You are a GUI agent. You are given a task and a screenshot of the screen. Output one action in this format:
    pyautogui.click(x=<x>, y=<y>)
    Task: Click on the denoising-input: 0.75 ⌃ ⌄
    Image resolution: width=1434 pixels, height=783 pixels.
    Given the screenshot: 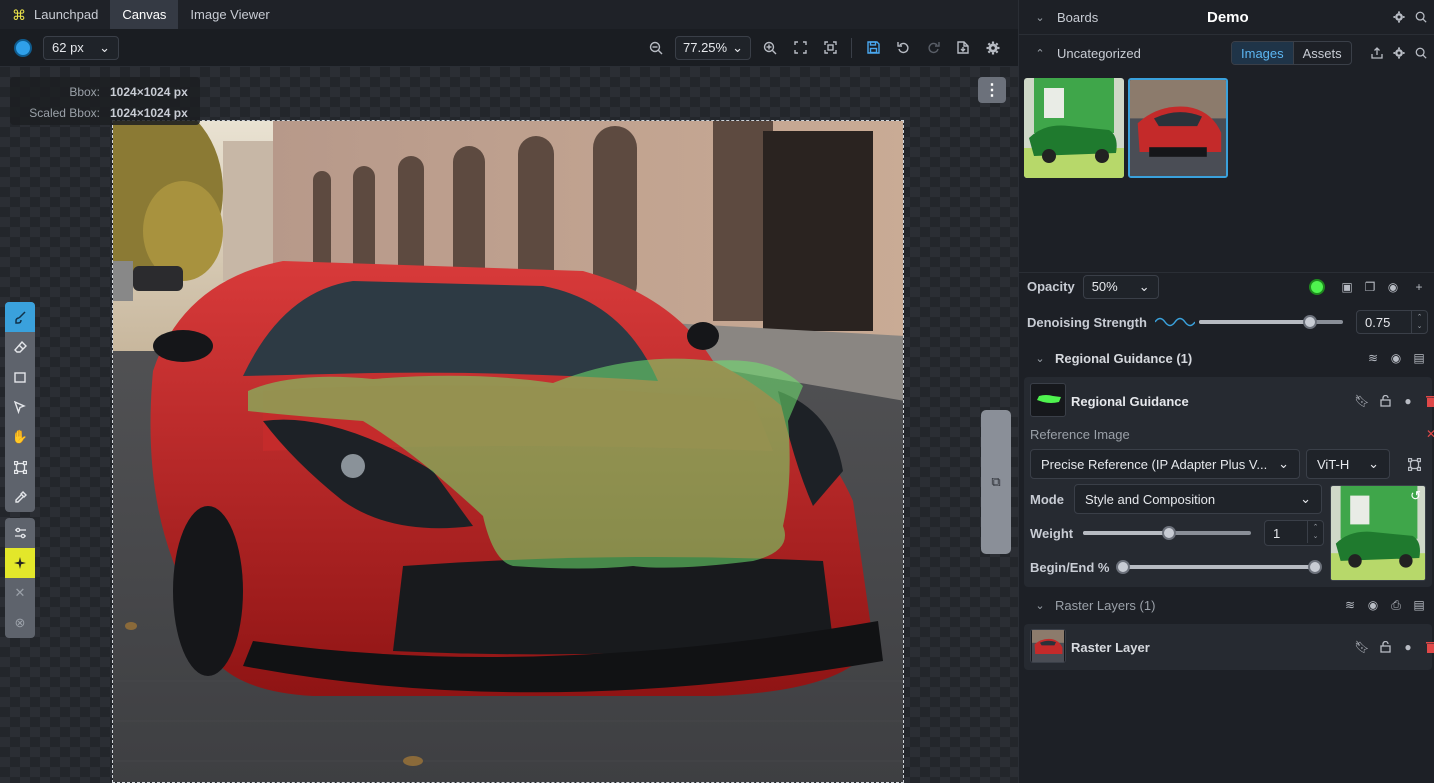 What is the action you would take?
    pyautogui.click(x=1392, y=322)
    